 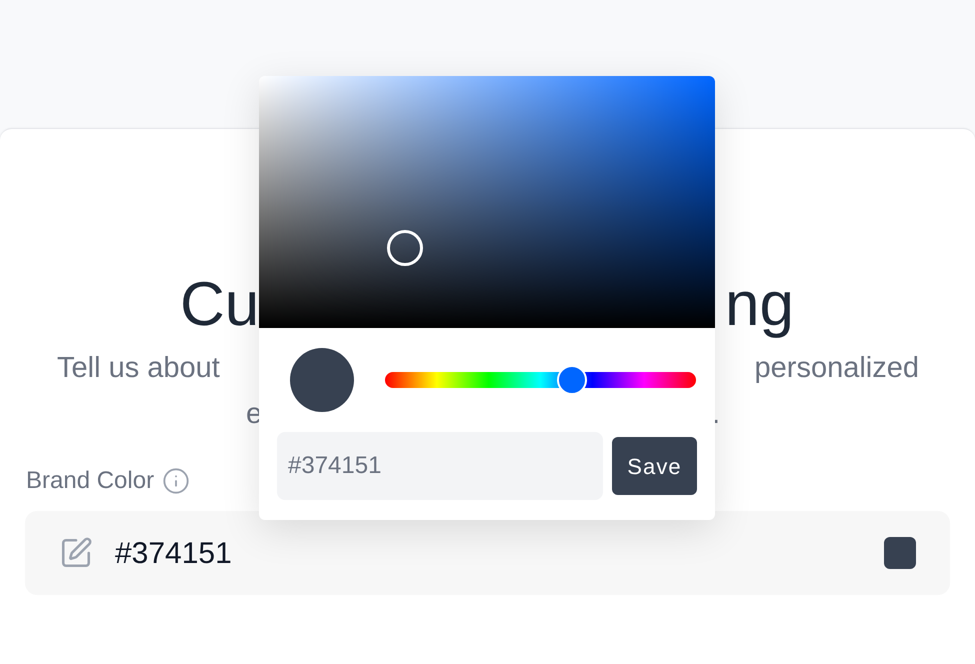 What do you see at coordinates (90, 481) in the screenshot?
I see `field-label: Brand Color` at bounding box center [90, 481].